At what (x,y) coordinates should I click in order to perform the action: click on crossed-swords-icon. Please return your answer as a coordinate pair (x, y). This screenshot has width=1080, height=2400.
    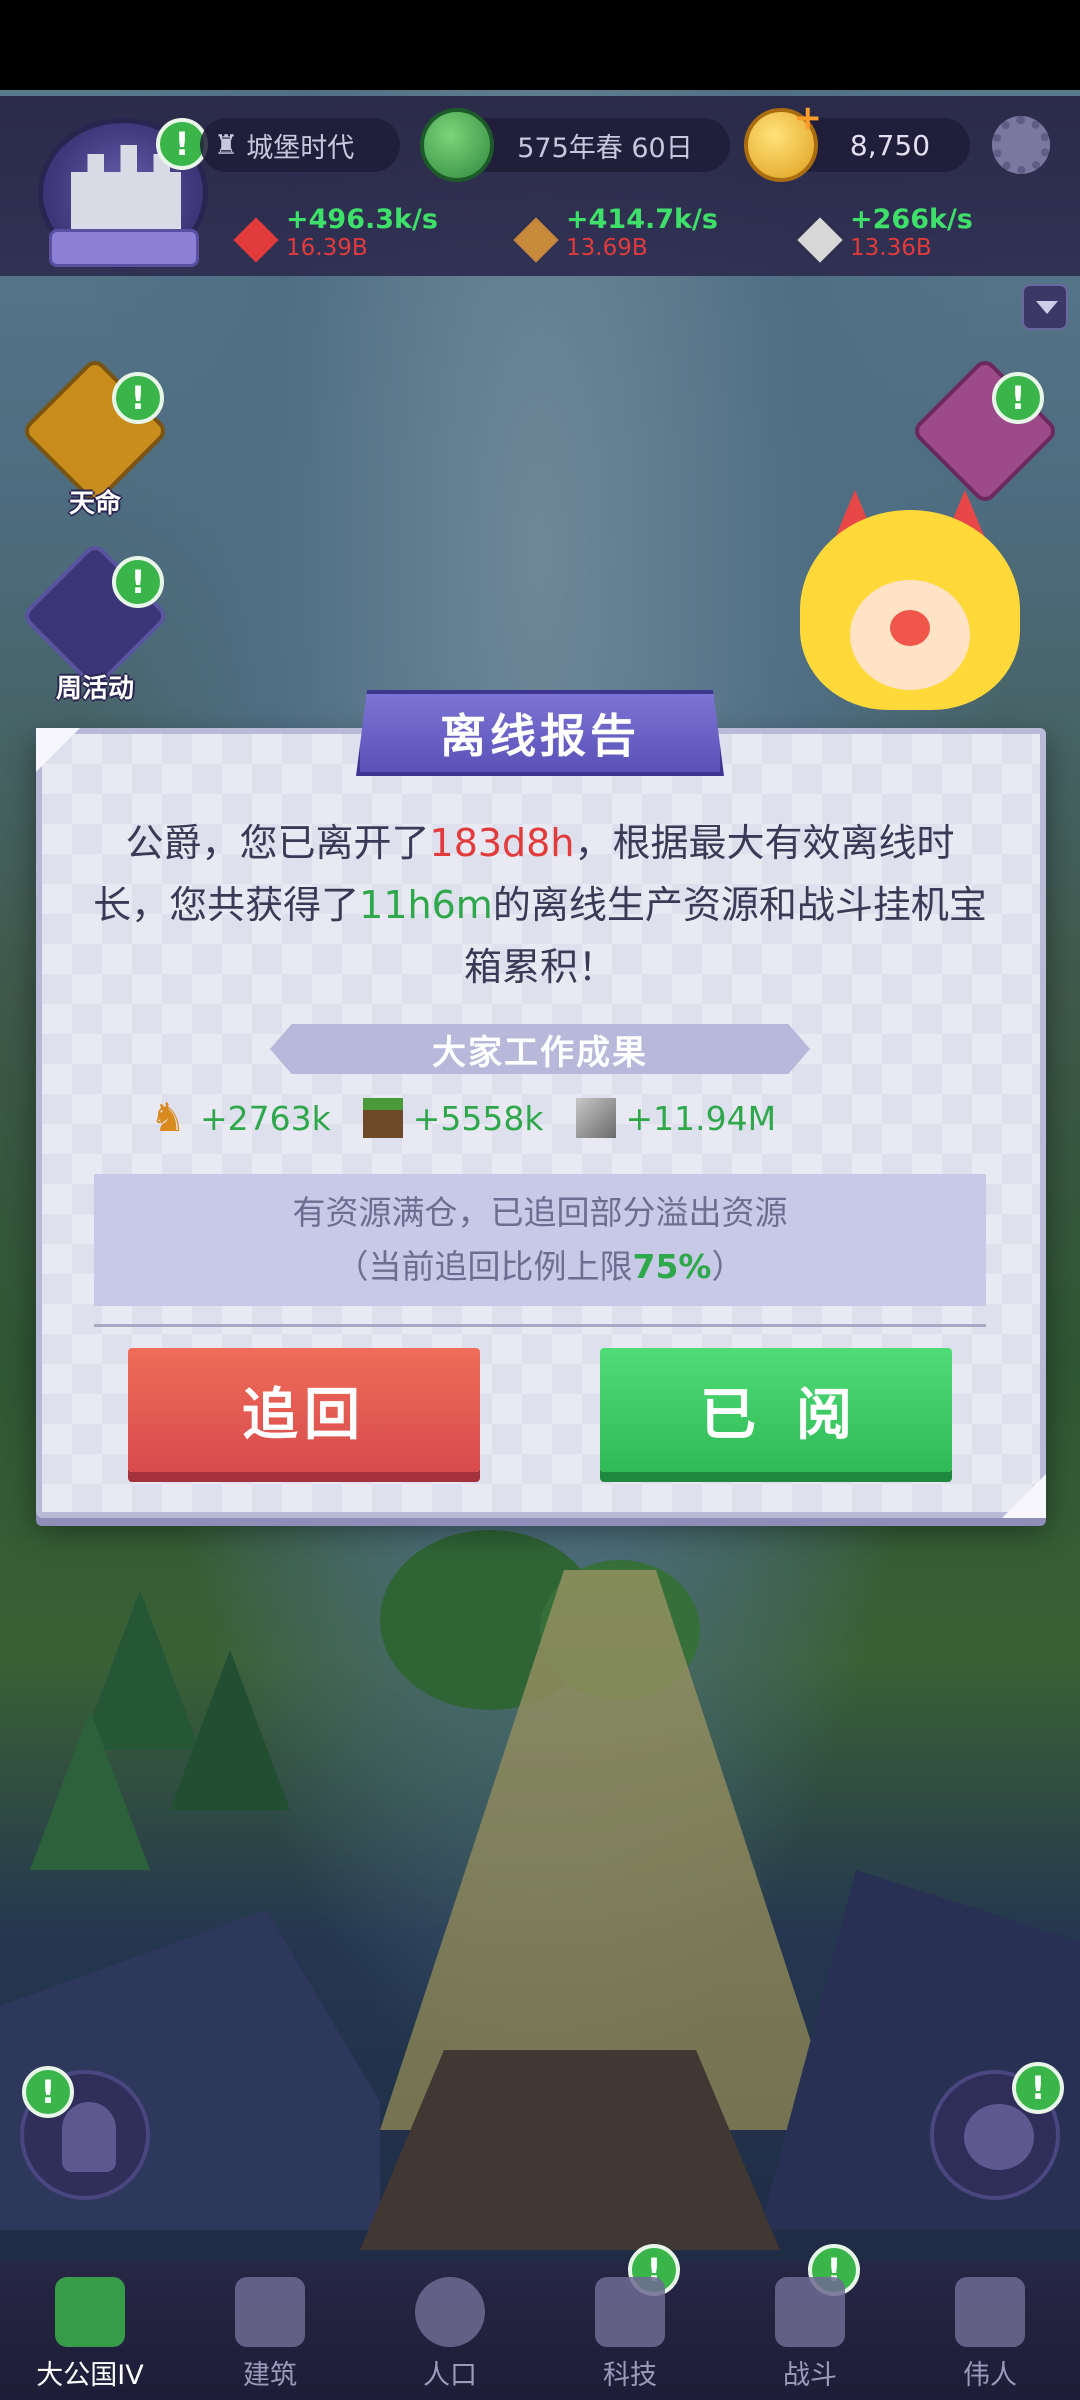
    Looking at the image, I should click on (810, 2312).